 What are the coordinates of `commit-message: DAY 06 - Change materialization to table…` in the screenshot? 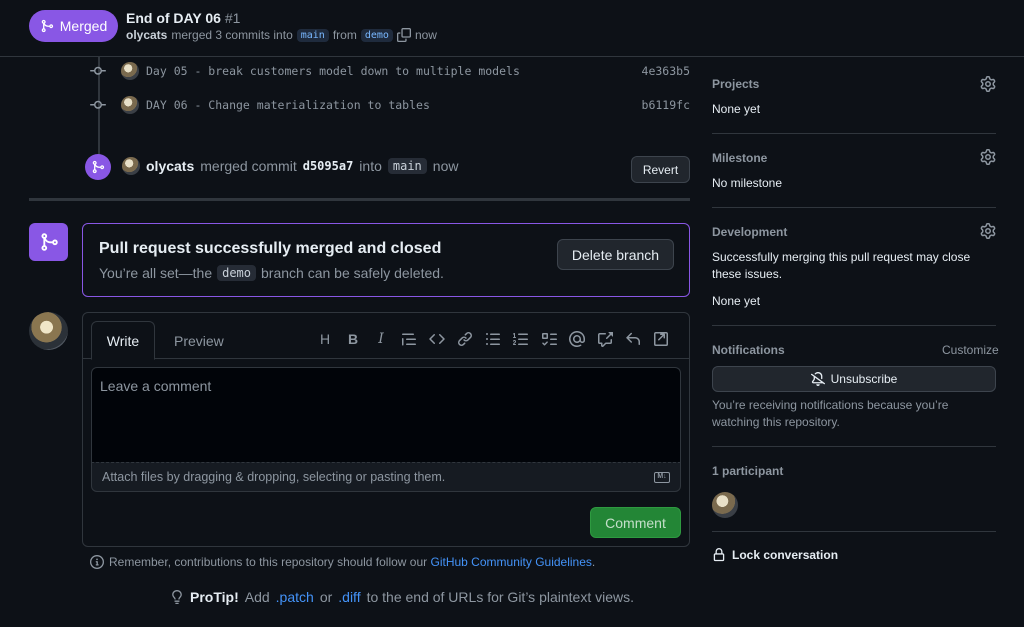 It's located at (288, 105).